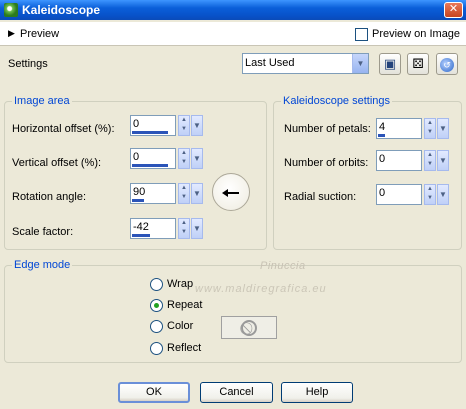 This screenshot has width=466, height=409. Describe the element at coordinates (63, 129) in the screenshot. I see `horizontal-offset-label: Horizontal offset (%):` at that location.